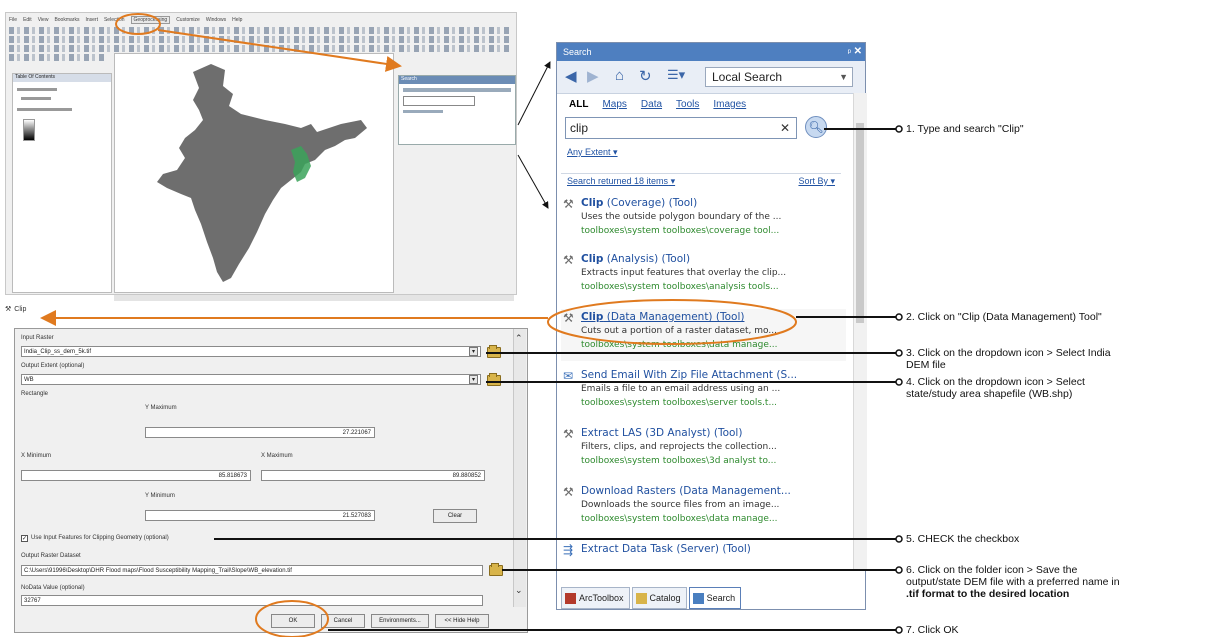 The height and width of the screenshot is (637, 1215). What do you see at coordinates (963, 539) in the screenshot?
I see `step-5-text: 5. CHECK the checkbox` at bounding box center [963, 539].